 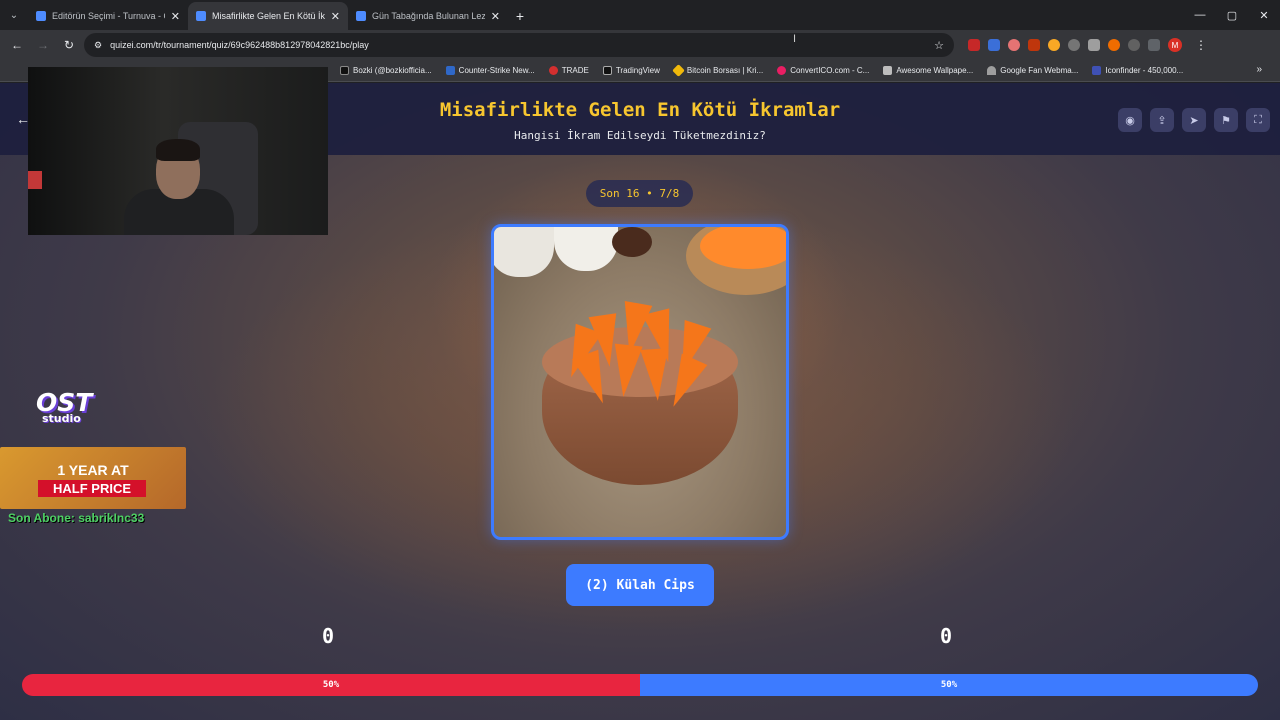 What do you see at coordinates (946, 636) in the screenshot?
I see `score-right: 0` at bounding box center [946, 636].